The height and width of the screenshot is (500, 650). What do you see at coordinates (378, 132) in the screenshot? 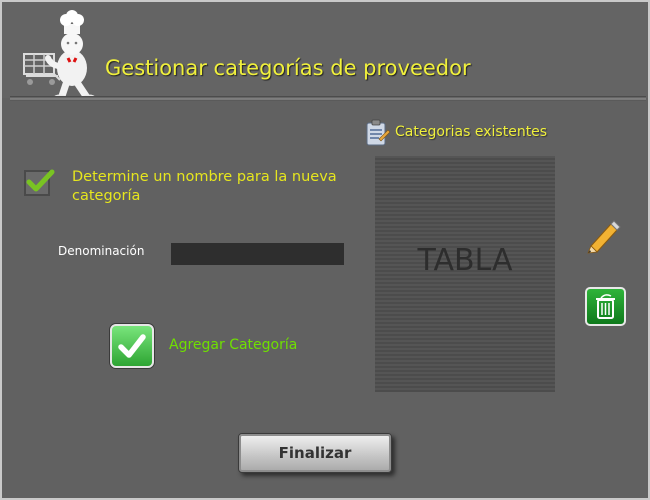
I see `clipboard-list-icon` at bounding box center [378, 132].